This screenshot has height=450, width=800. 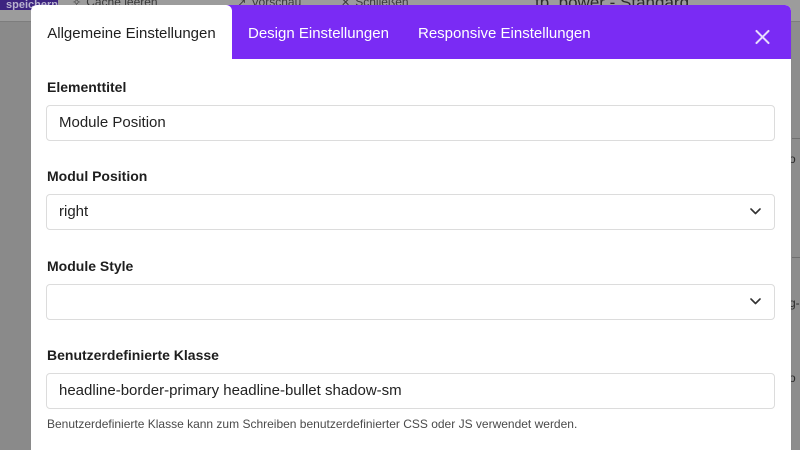 What do you see at coordinates (410, 302) in the screenshot?
I see `module-style-select` at bounding box center [410, 302].